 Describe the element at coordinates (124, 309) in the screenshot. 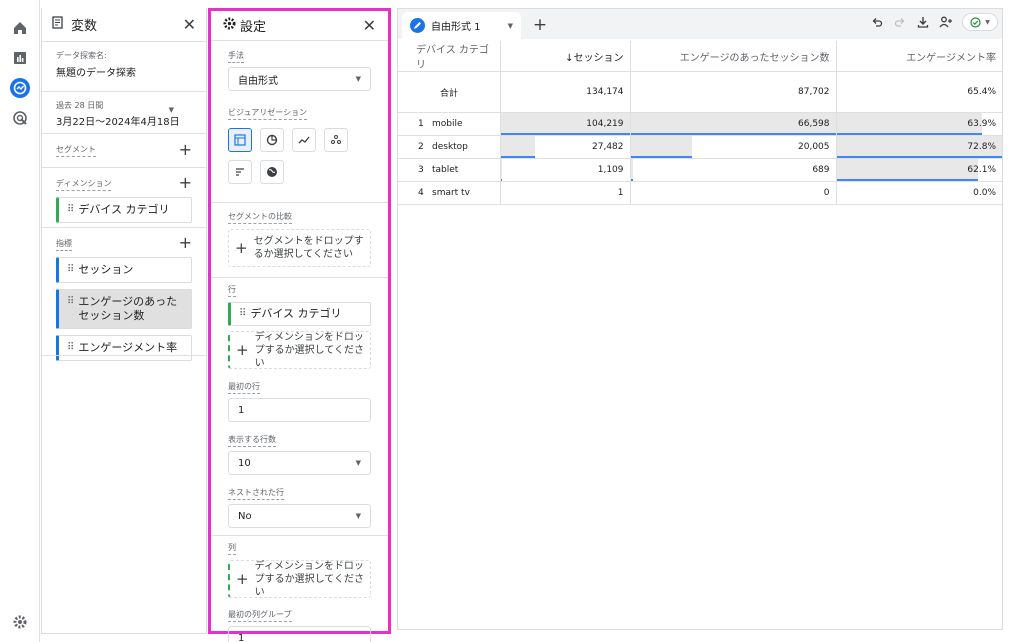

I see `metric-chip: ⠿ エンゲージのあったセッション数` at that location.